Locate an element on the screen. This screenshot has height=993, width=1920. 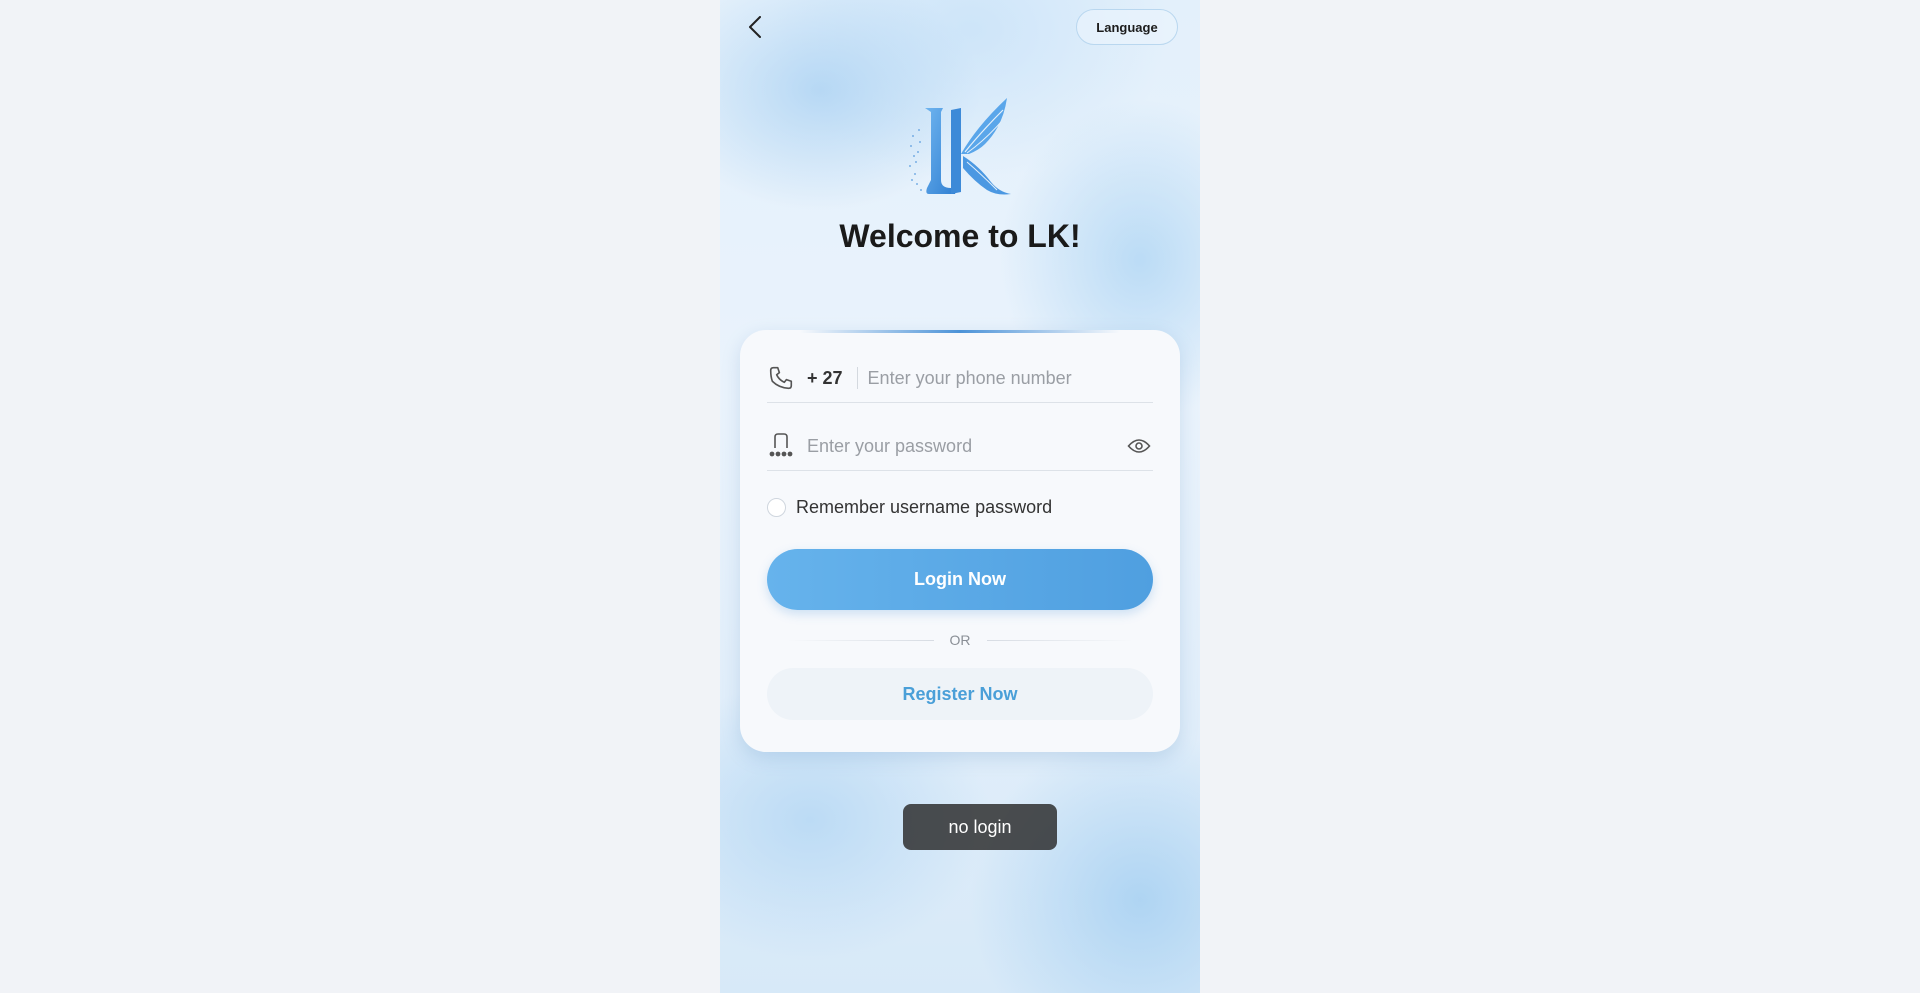
divider-line-left is located at coordinates (860, 640).